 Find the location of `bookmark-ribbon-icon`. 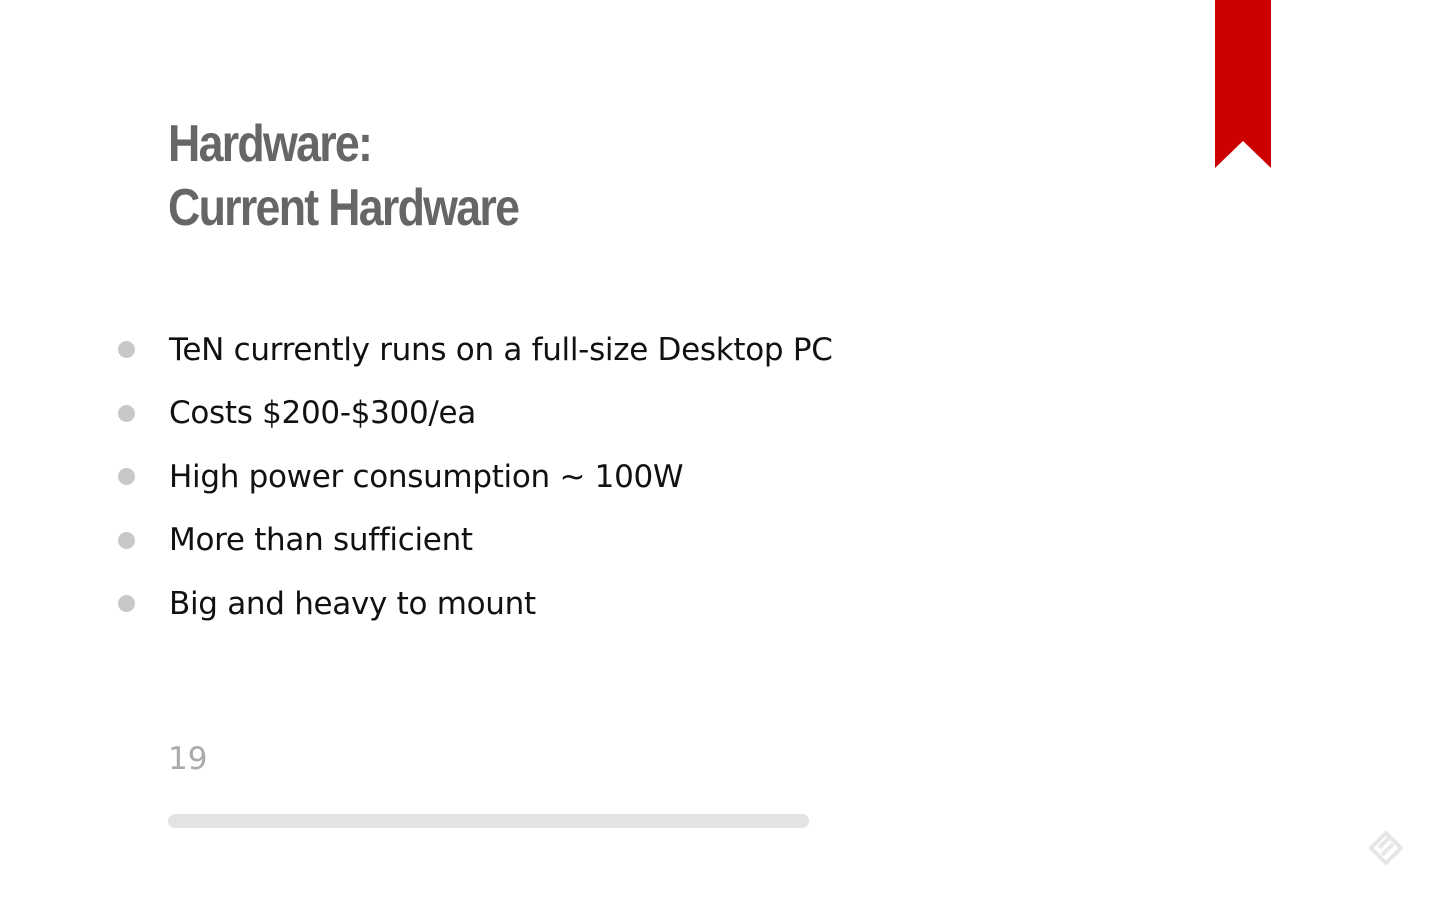

bookmark-ribbon-icon is located at coordinates (1243, 84).